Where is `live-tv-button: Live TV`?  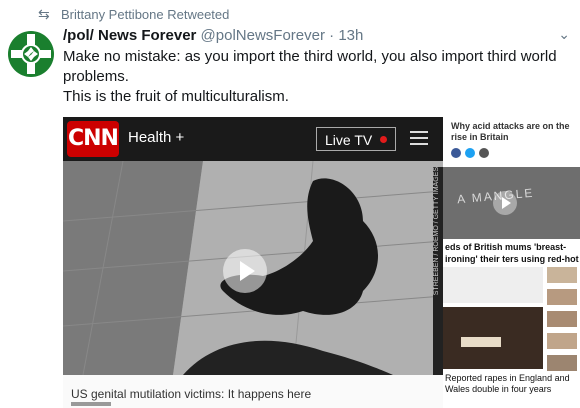
live-tv-button: Live TV is located at coordinates (356, 139).